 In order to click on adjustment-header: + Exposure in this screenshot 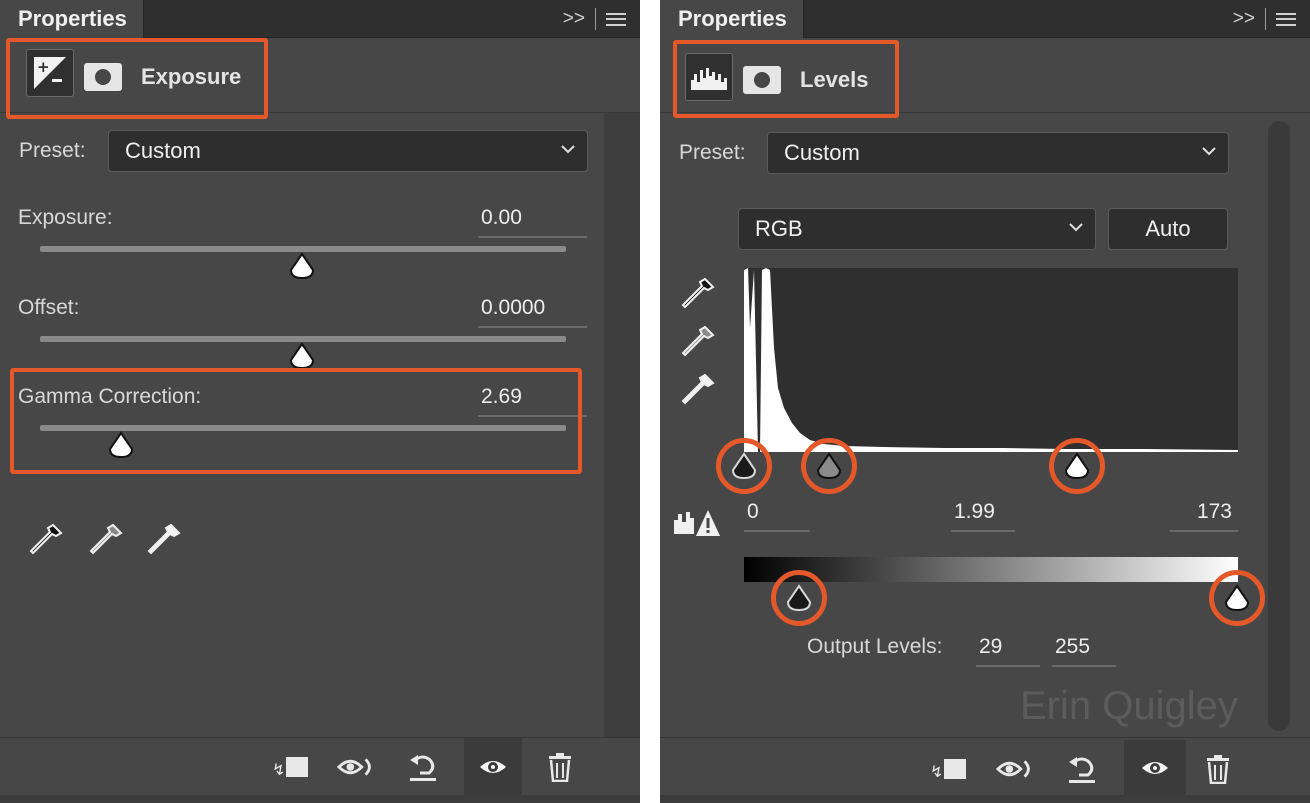, I will do `click(320, 76)`.